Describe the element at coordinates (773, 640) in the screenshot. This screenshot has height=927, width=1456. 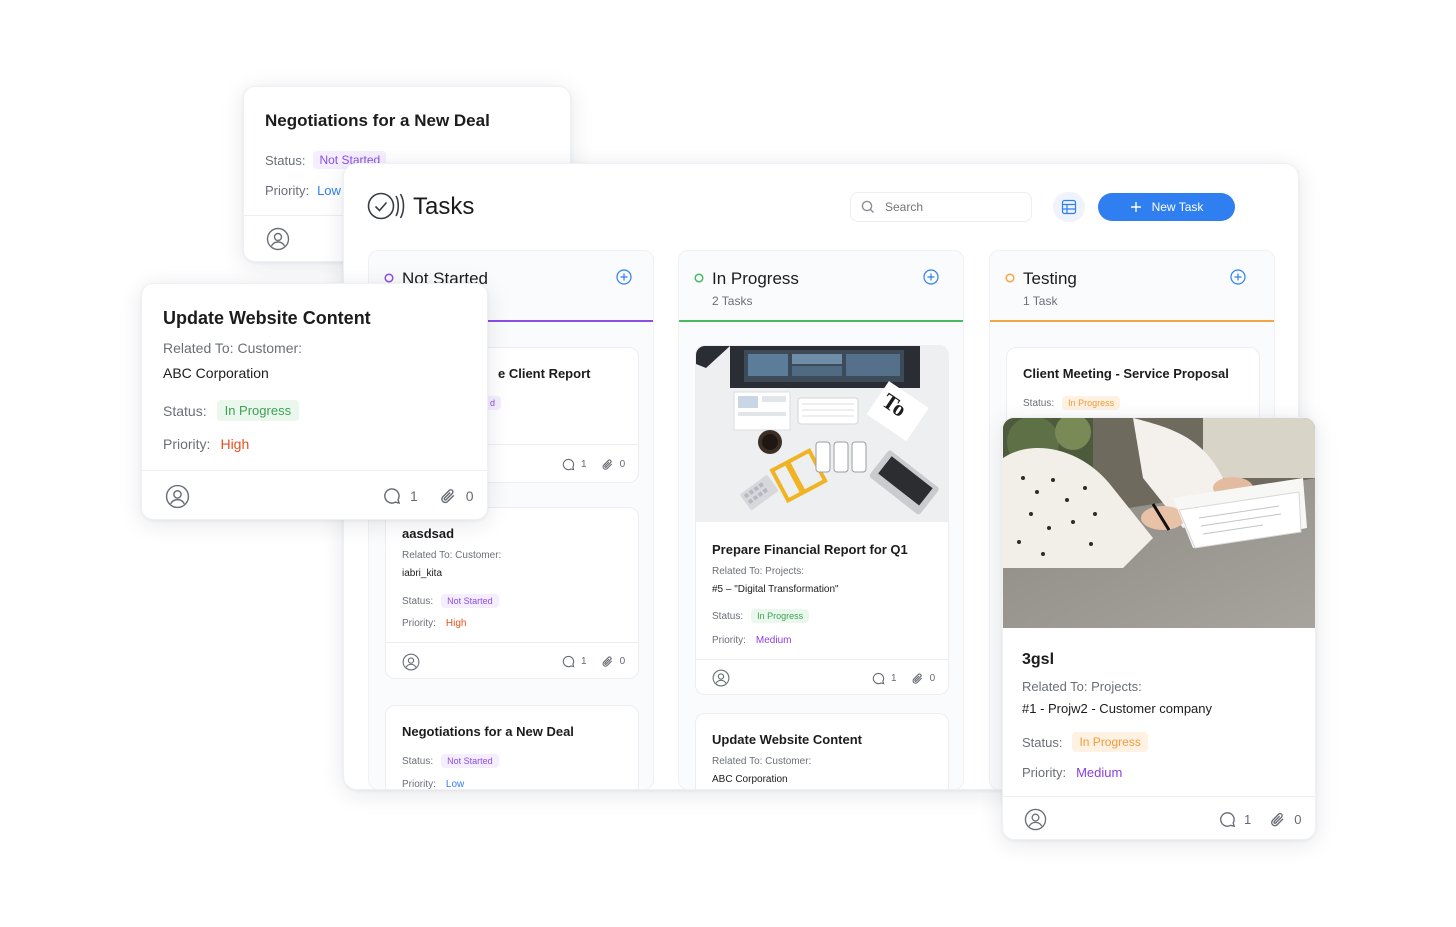
I see `priority-value: Medium` at that location.